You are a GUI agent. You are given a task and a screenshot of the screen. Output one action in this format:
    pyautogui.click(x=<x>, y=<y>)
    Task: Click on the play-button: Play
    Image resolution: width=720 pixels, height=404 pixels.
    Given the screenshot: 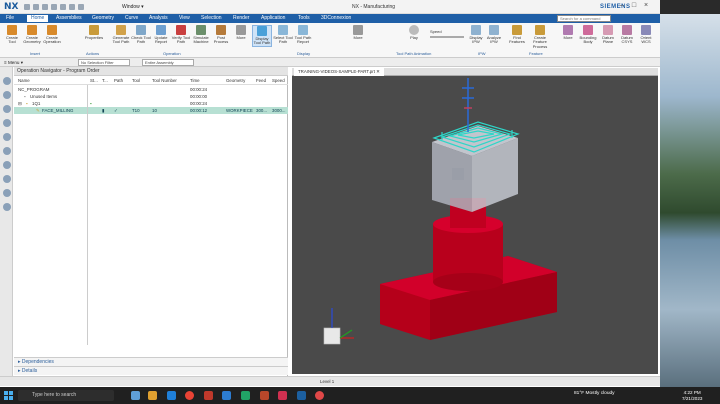 What is the action you would take?
    pyautogui.click(x=414, y=32)
    